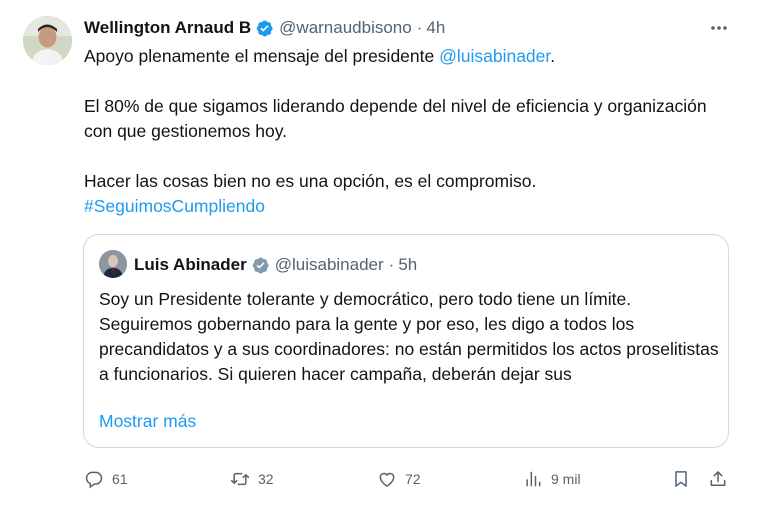 This screenshot has width=762, height=512. I want to click on verified-icon, so click(264, 28).